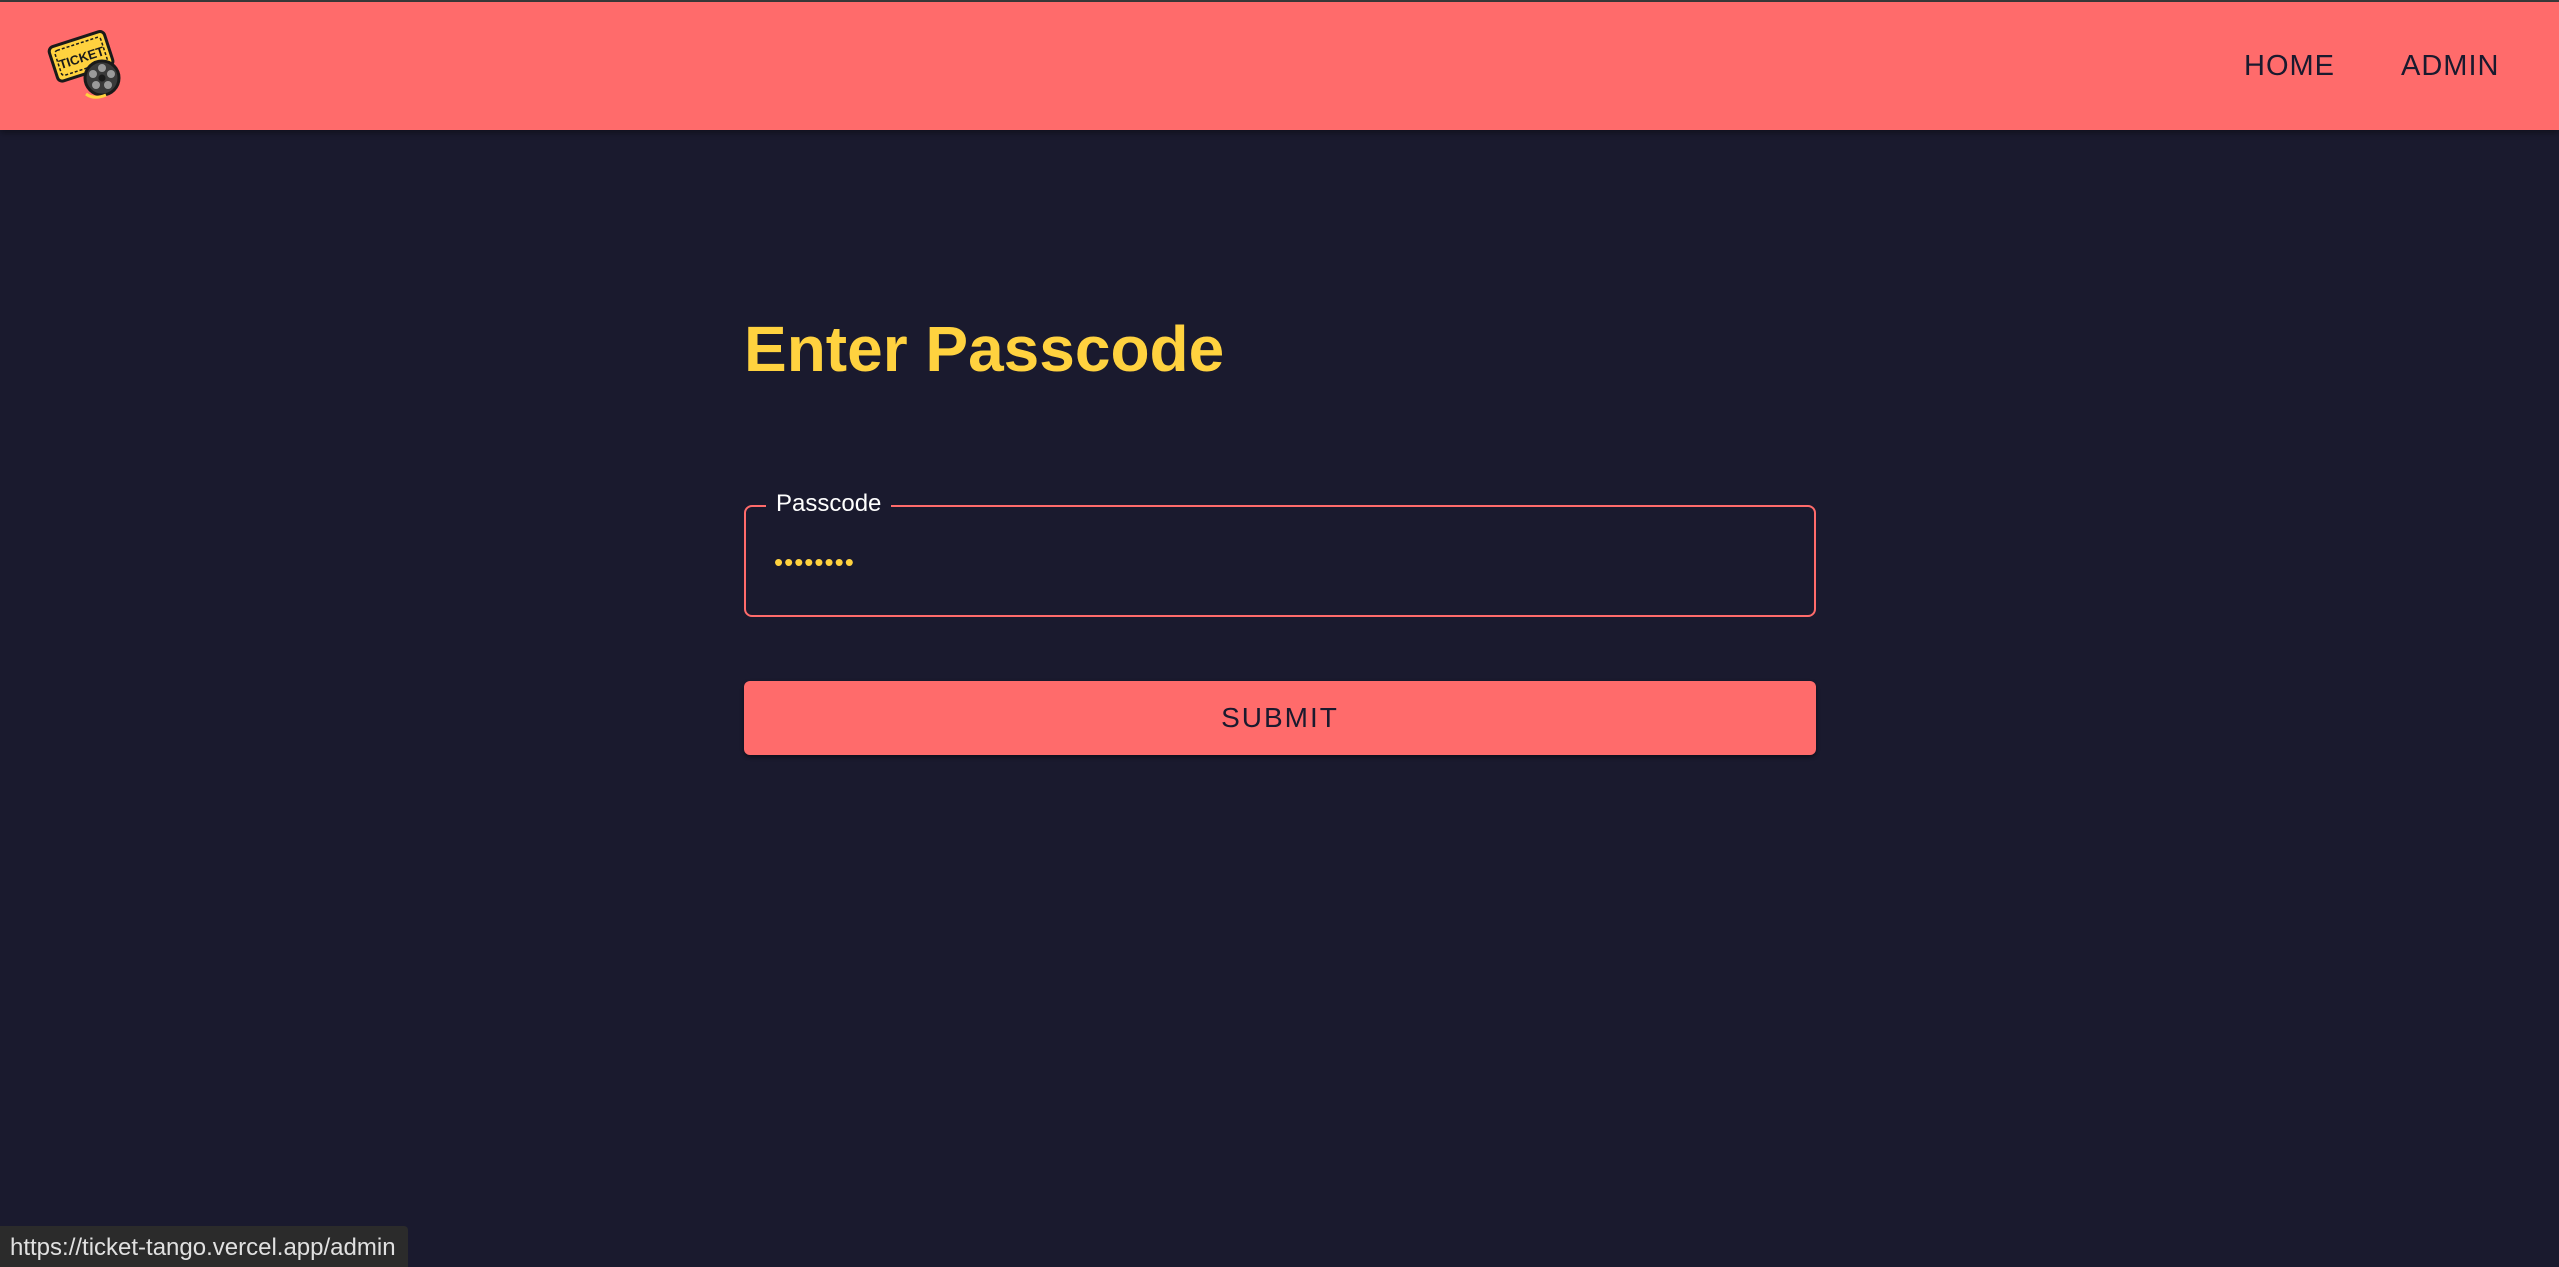 Image resolution: width=2559 pixels, height=1267 pixels. Describe the element at coordinates (829, 504) in the screenshot. I see `passcode-label: Passcode` at that location.